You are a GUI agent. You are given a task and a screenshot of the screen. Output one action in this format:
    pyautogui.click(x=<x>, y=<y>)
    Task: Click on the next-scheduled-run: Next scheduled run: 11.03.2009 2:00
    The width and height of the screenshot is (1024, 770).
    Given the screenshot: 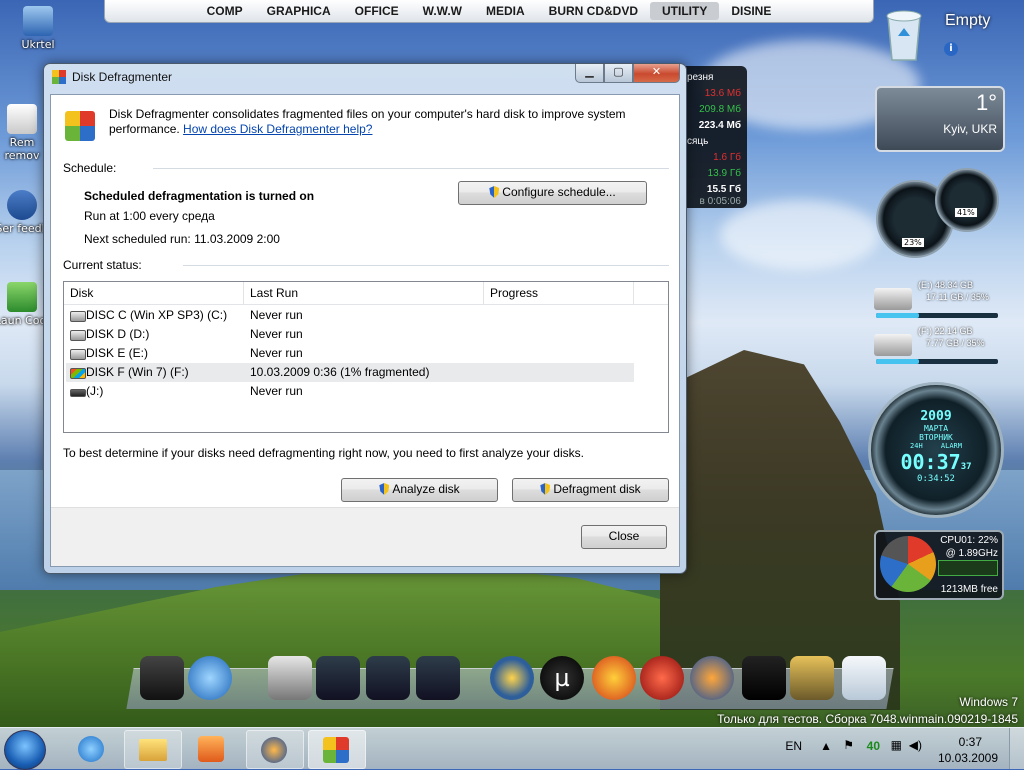 What is the action you would take?
    pyautogui.click(x=182, y=239)
    